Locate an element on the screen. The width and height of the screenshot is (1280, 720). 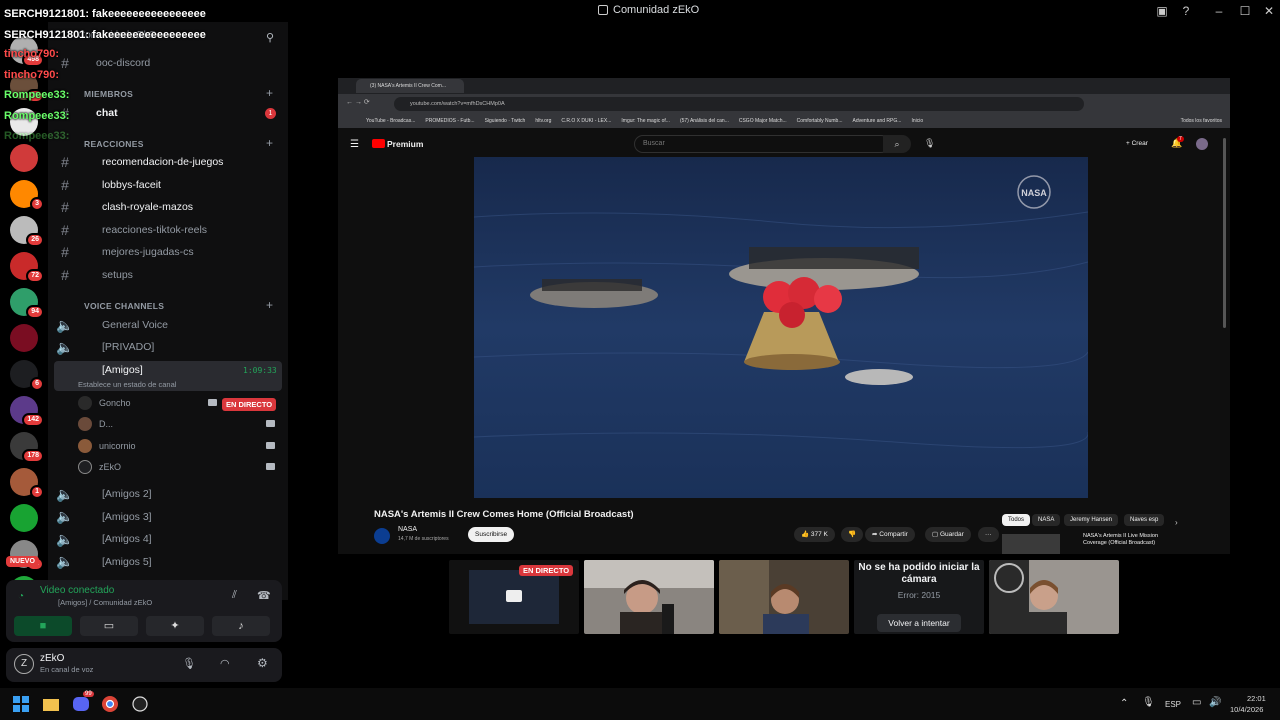
camera-tile-user is located at coordinates (784, 597).